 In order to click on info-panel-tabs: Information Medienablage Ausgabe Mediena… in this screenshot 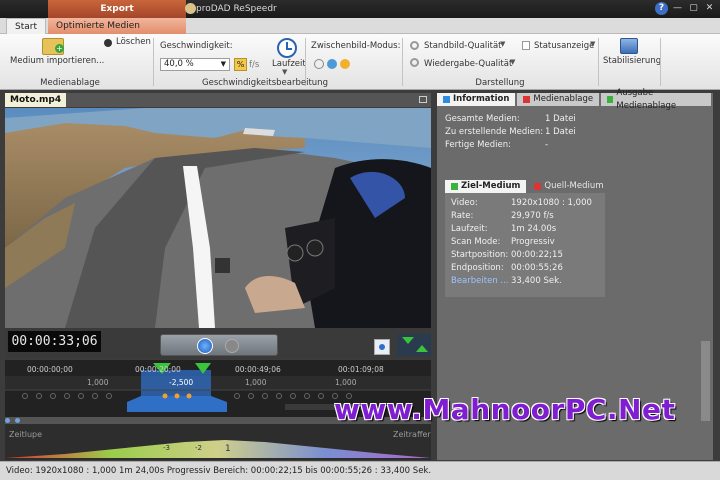, I will do `click(575, 99)`.